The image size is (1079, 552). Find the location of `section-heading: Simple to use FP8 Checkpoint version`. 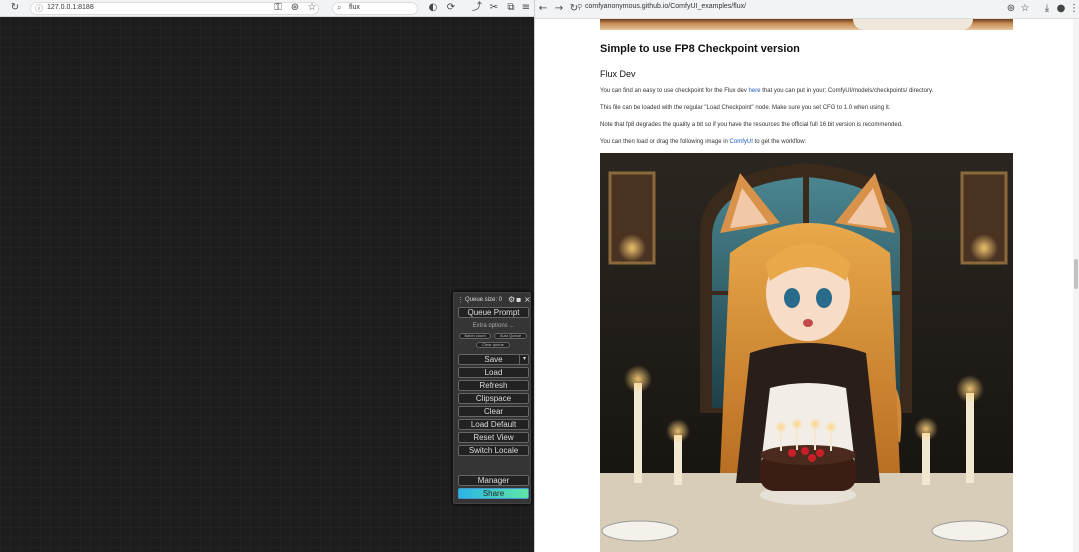

section-heading: Simple to use FP8 Checkpoint version is located at coordinates (700, 49).